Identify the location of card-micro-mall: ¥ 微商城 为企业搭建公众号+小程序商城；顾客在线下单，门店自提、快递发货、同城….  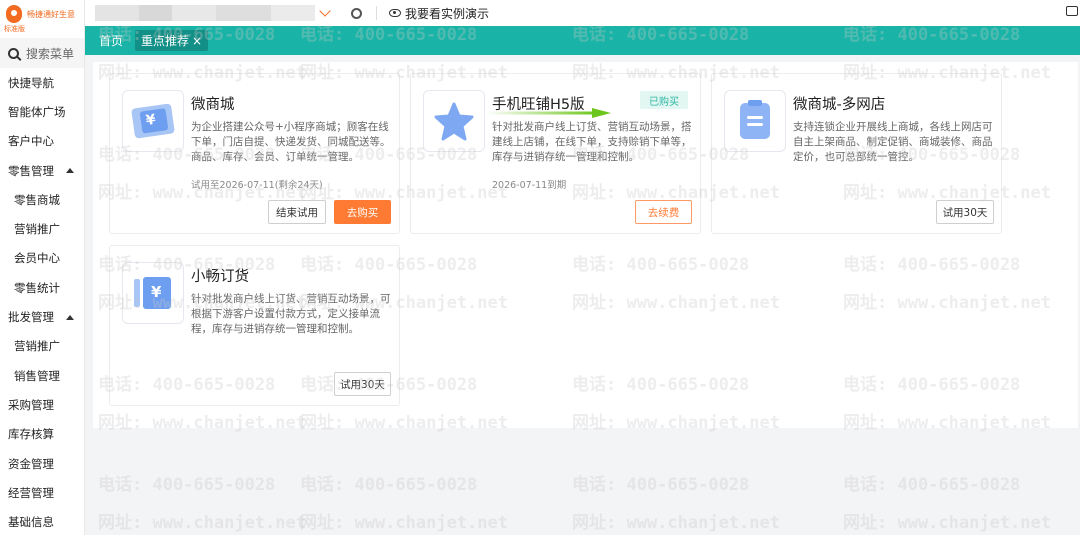
(254, 153).